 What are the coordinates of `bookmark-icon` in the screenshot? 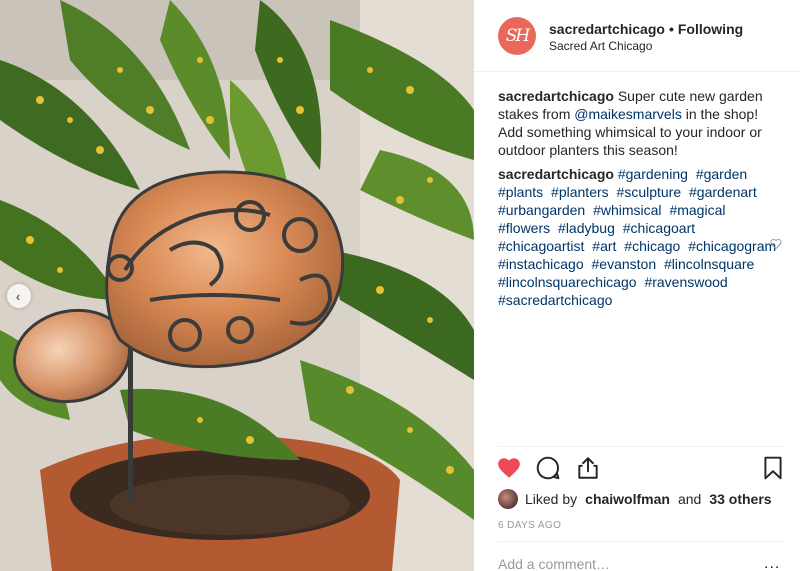 It's located at (773, 468).